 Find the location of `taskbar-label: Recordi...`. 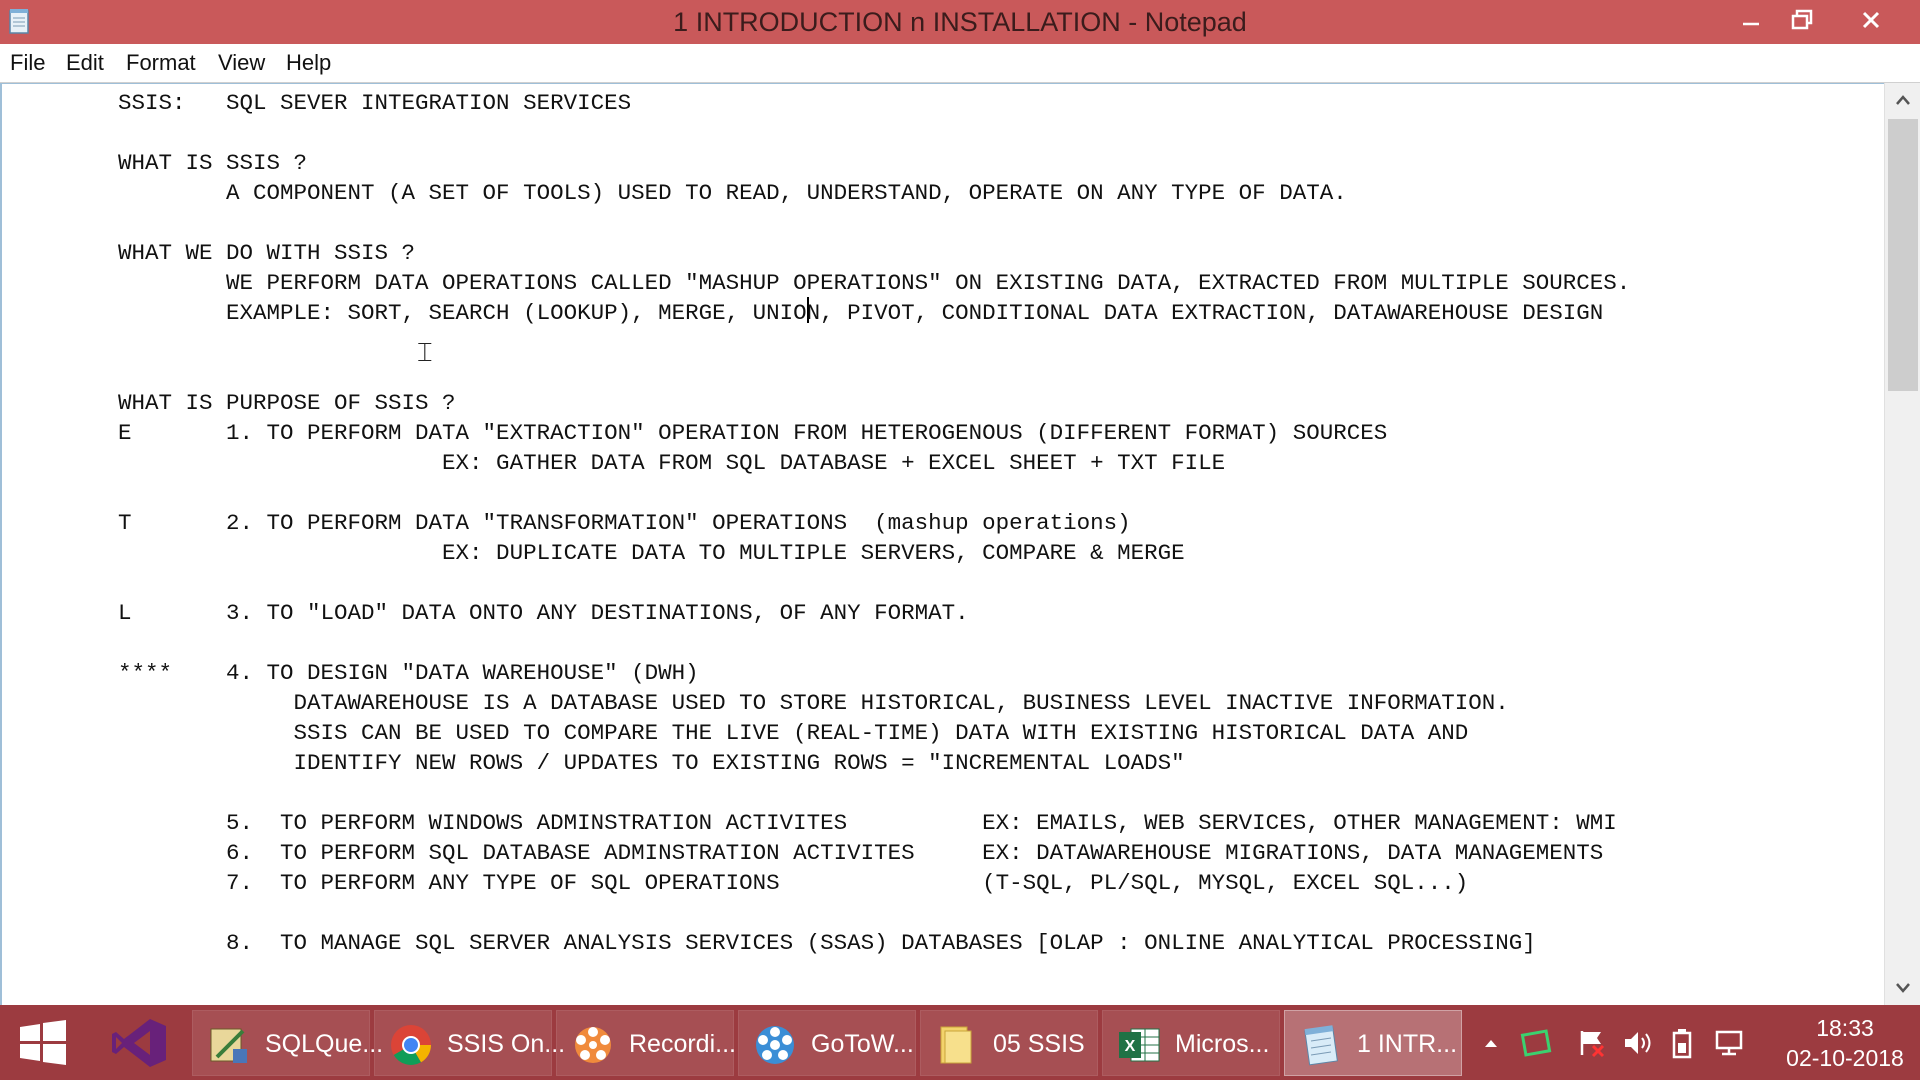

taskbar-label: Recordi... is located at coordinates (682, 1044).